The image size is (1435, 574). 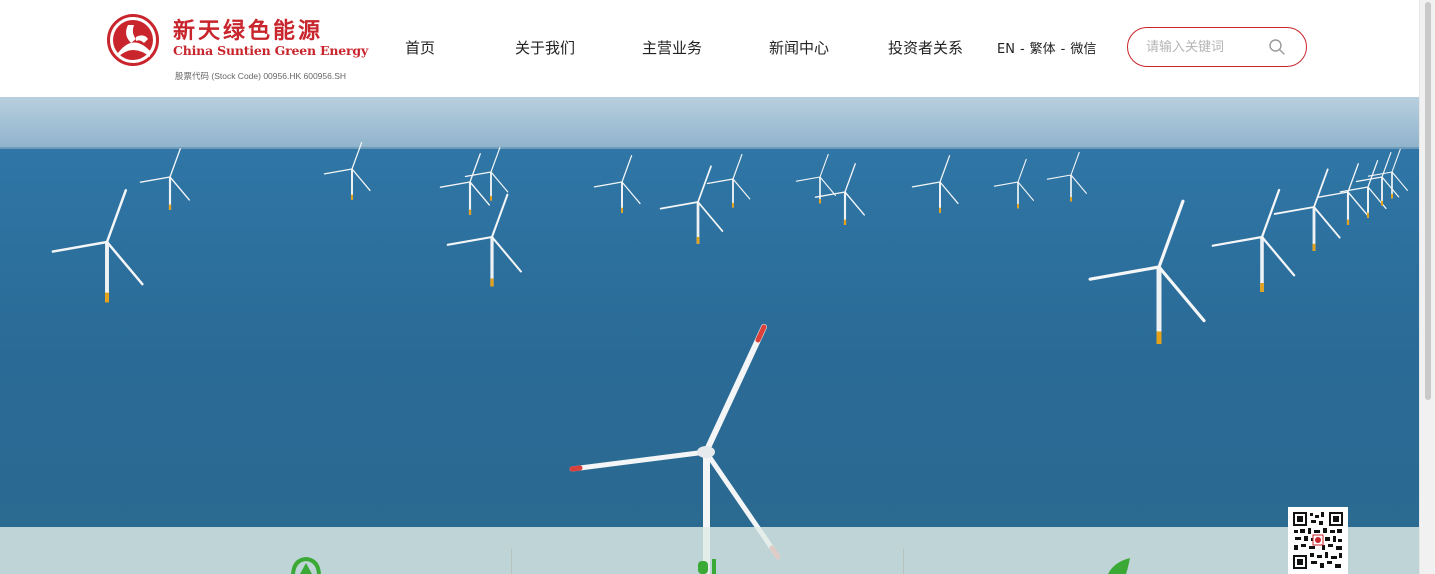 I want to click on page-scrollbar, so click(x=1427, y=287).